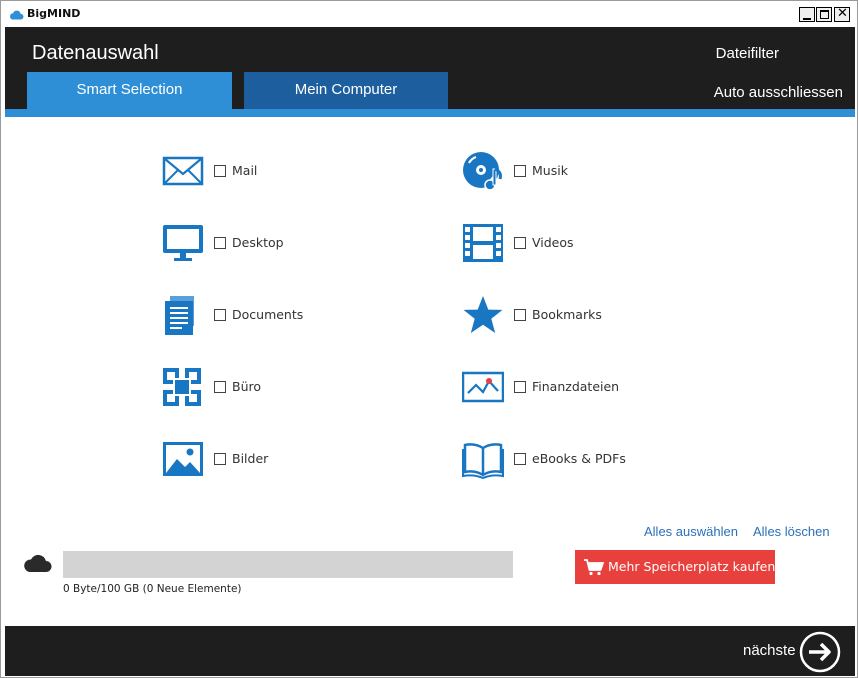  I want to click on chart-line-icon, so click(483, 387).